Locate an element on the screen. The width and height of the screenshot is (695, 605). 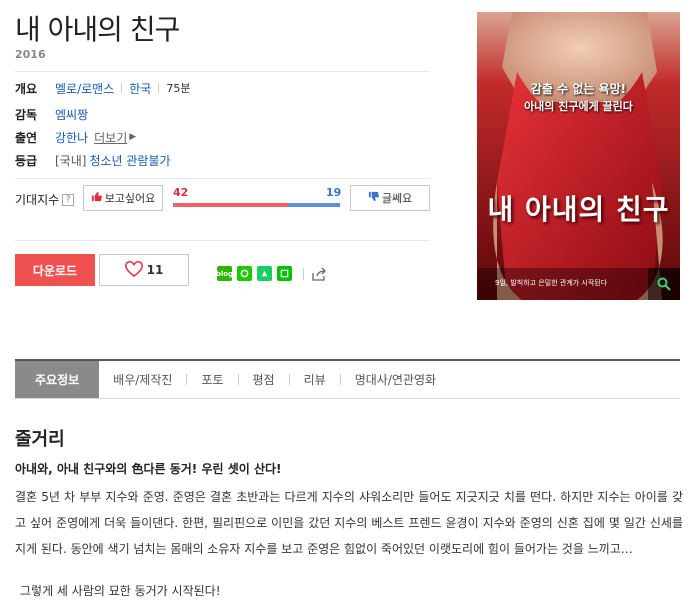
download-button: 다운로드 is located at coordinates (55, 270).